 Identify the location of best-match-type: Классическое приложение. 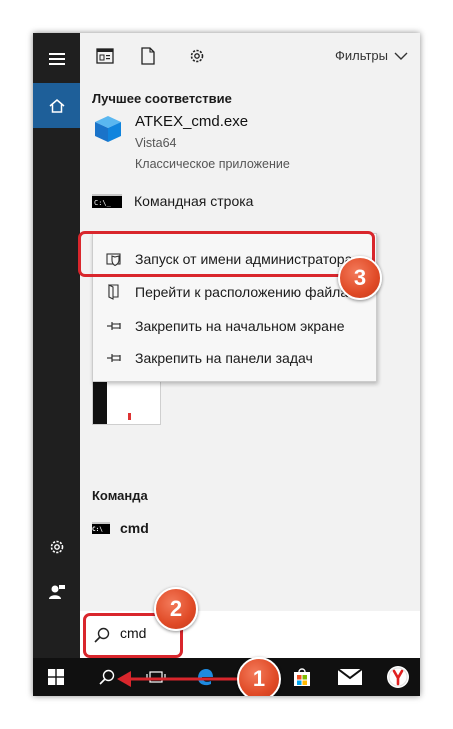
(212, 164).